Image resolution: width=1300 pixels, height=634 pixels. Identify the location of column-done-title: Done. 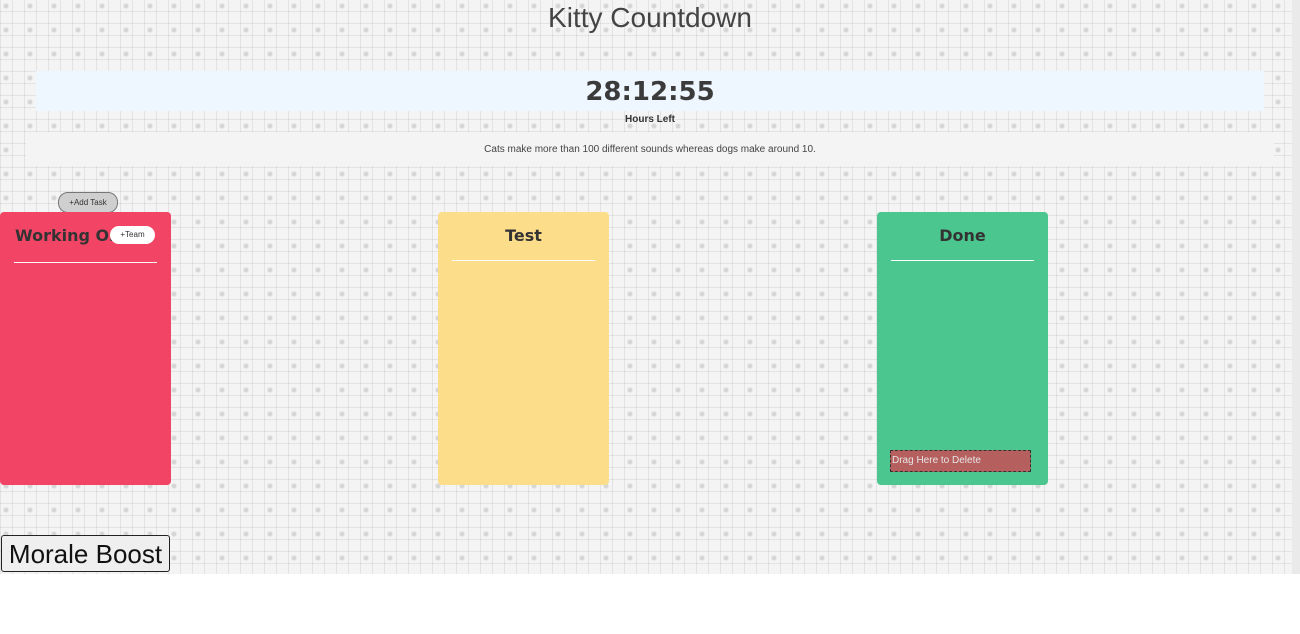
(962, 235).